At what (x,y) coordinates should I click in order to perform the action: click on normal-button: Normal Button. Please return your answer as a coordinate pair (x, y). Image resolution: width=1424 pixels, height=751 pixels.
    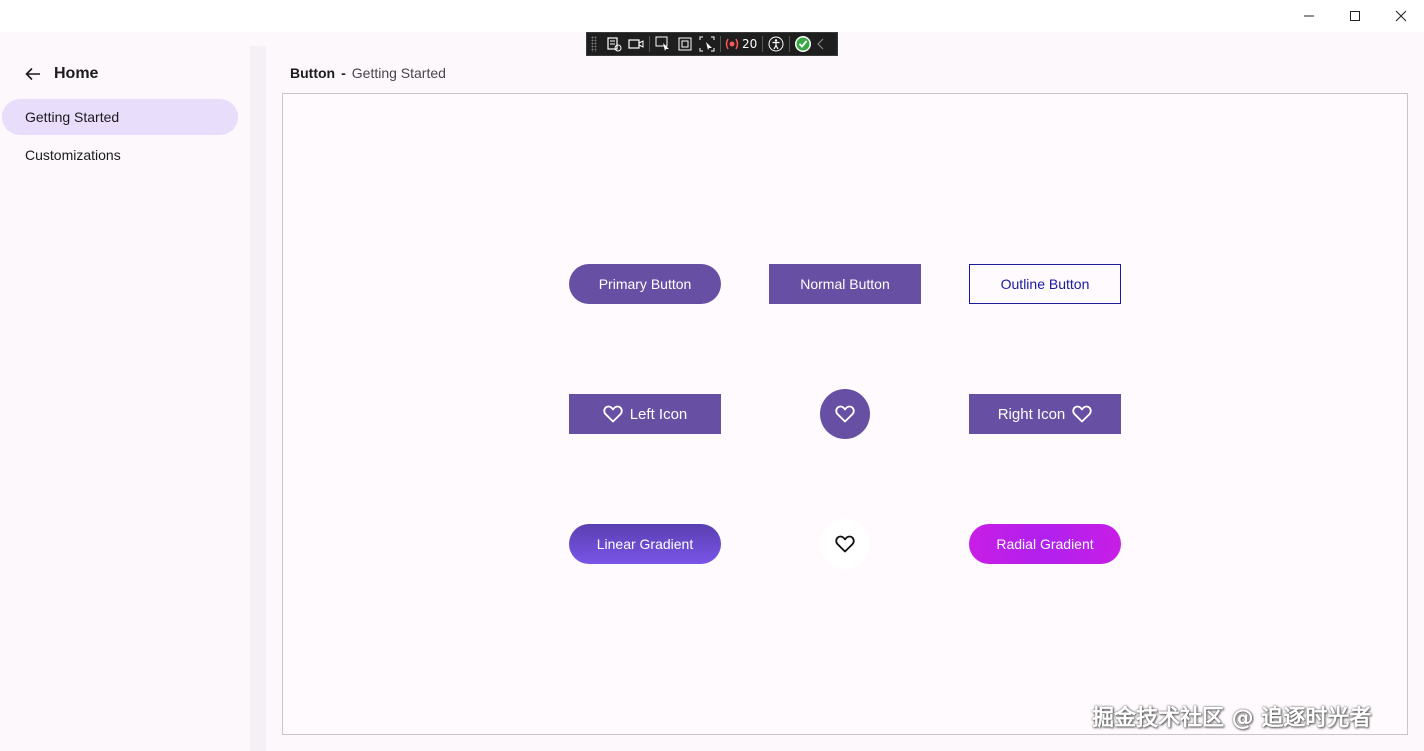
    Looking at the image, I should click on (845, 284).